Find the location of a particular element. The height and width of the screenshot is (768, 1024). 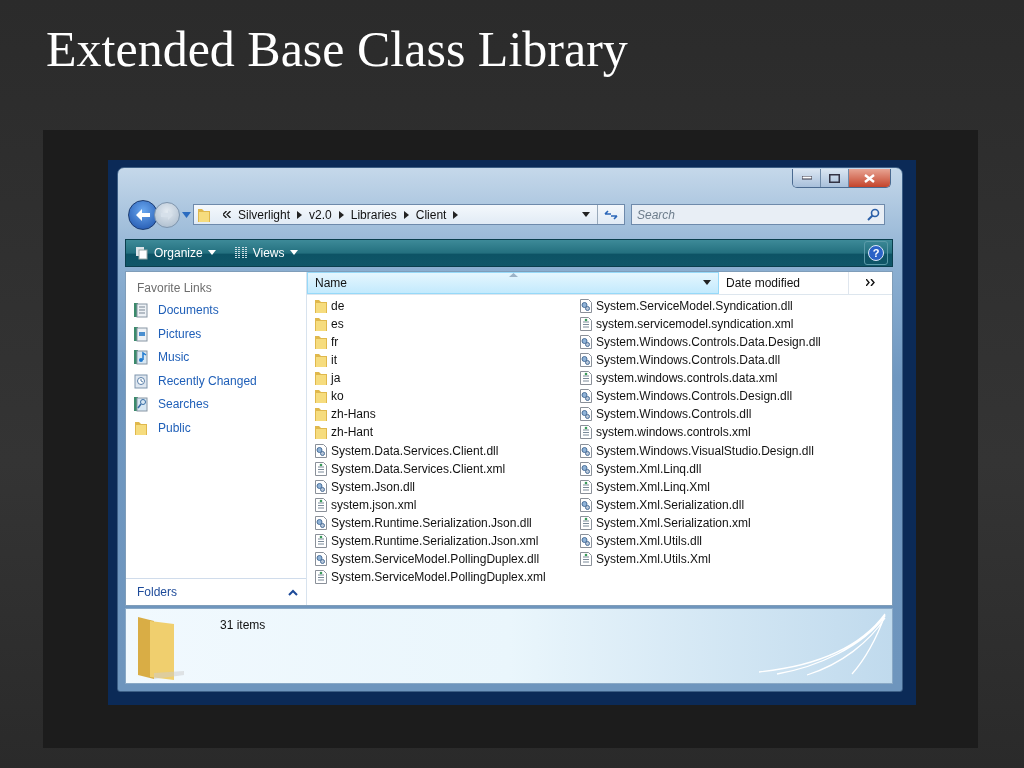

refresh-arrows-icon is located at coordinates (611, 214).